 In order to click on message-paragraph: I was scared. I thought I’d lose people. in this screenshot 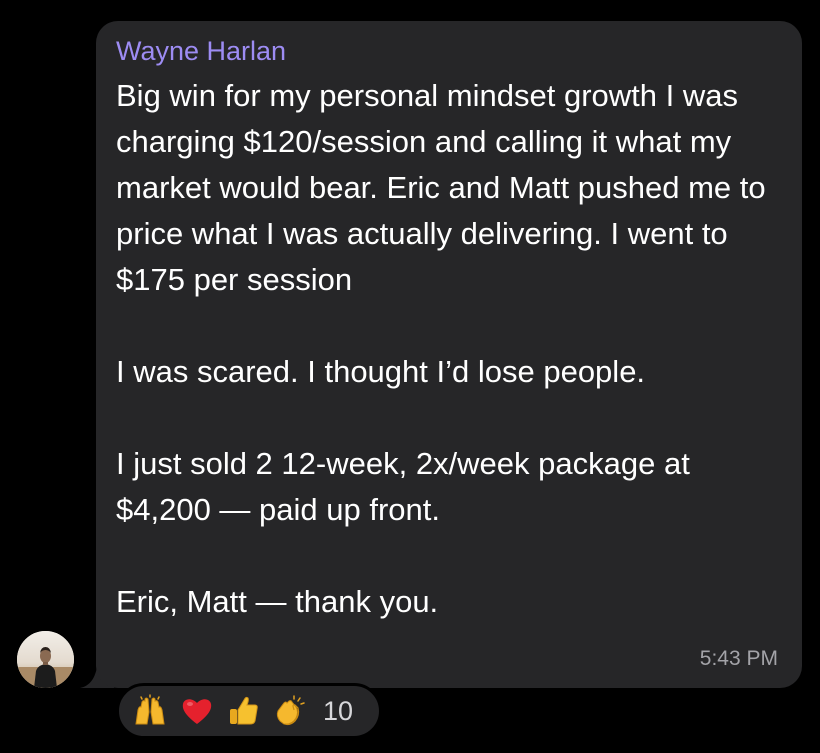, I will do `click(381, 371)`.